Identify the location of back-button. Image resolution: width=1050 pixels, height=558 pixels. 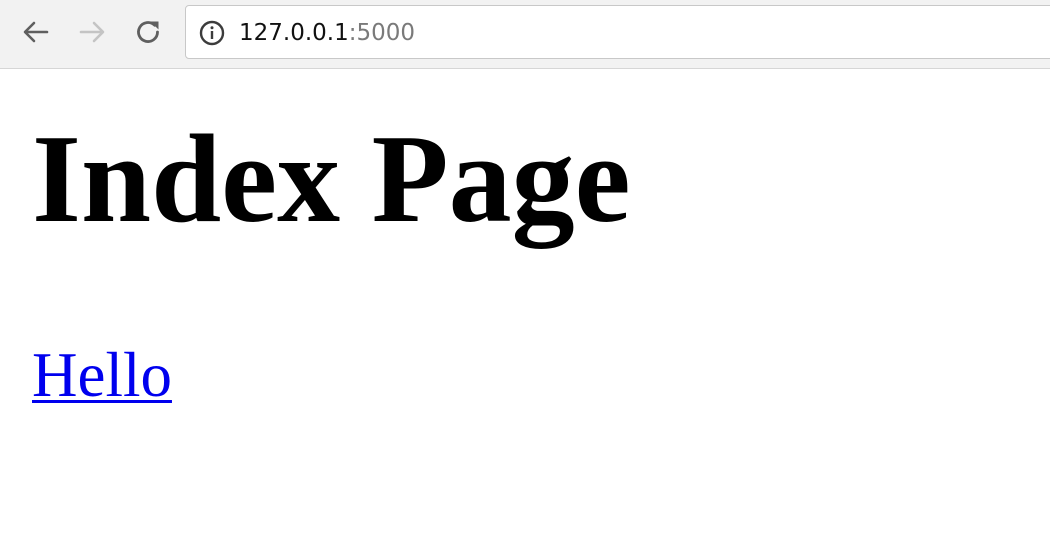
(36, 32).